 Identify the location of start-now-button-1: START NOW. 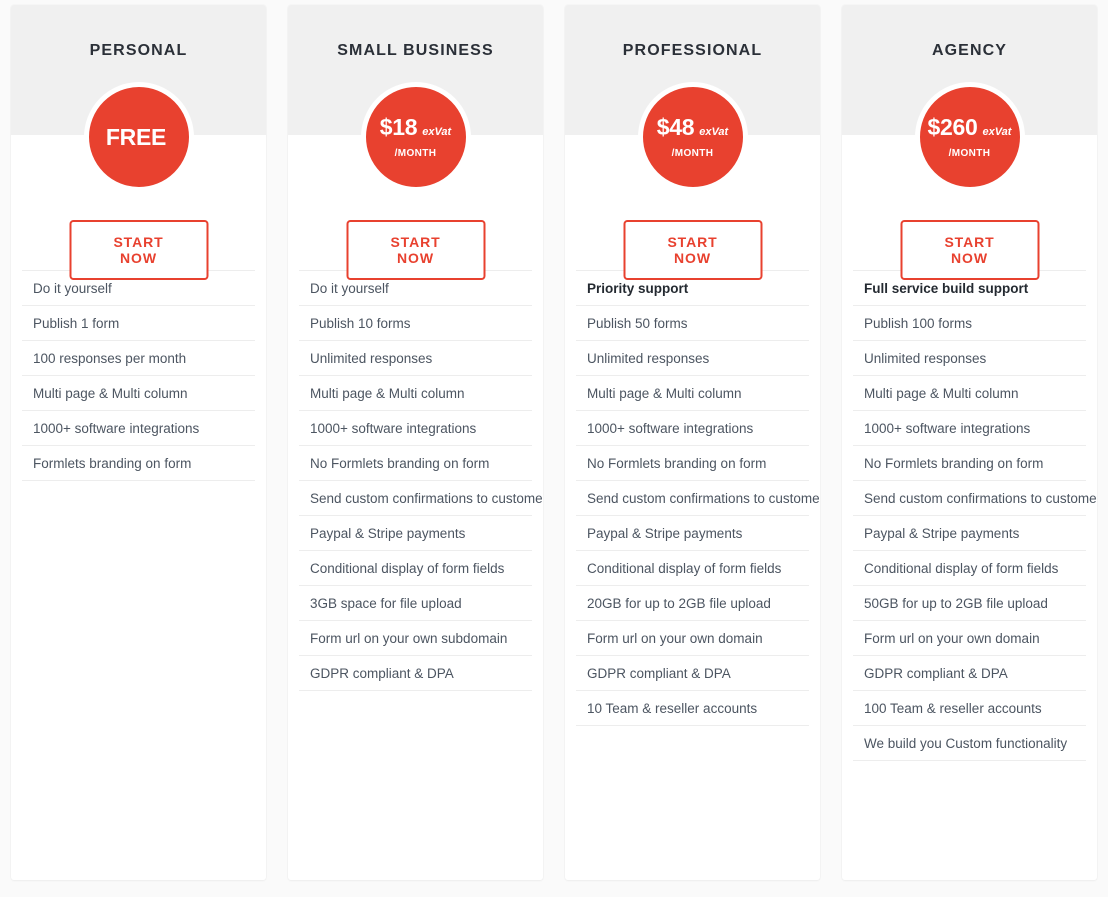
(415, 250).